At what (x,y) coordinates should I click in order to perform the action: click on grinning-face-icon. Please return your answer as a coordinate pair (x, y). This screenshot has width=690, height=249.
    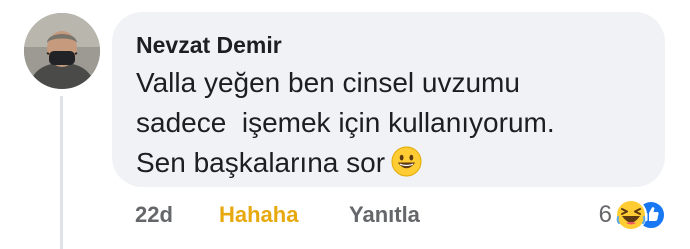
    Looking at the image, I should click on (406, 161).